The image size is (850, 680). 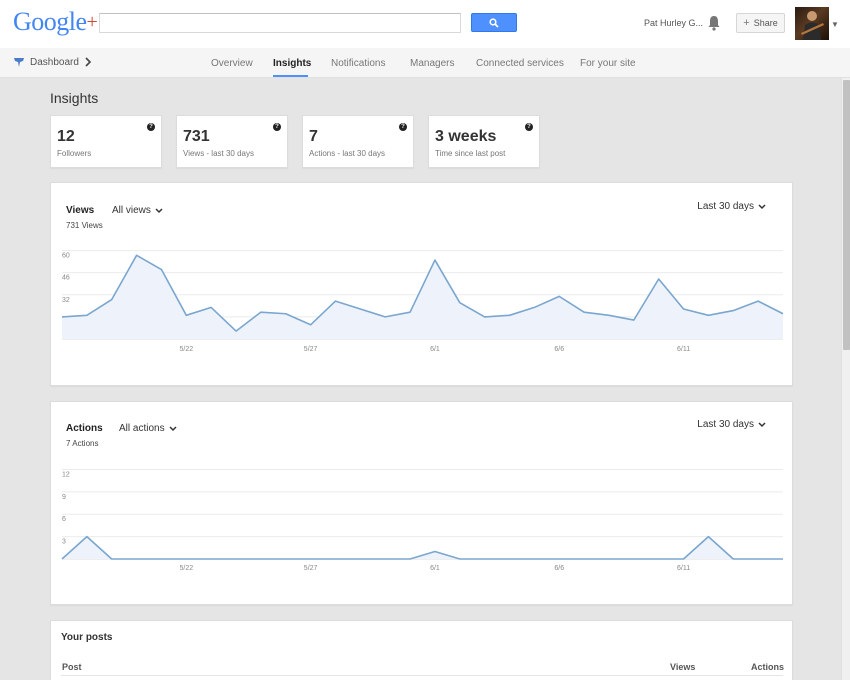 I want to click on search-input, so click(x=280, y=23).